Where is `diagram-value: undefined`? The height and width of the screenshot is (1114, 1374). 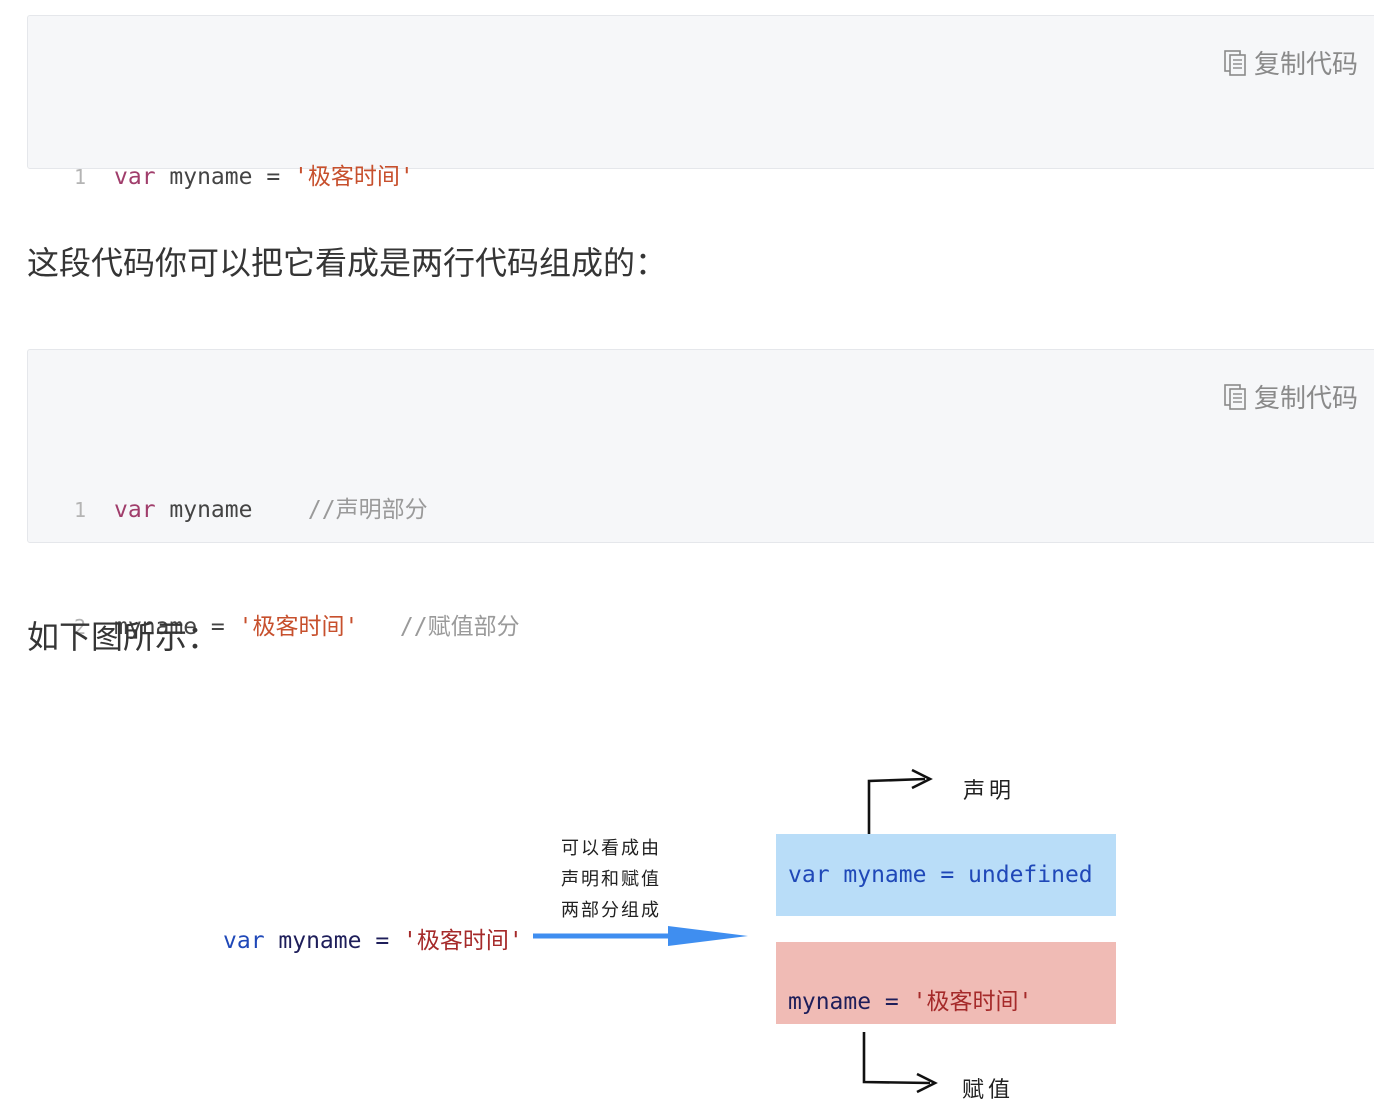
diagram-value: undefined is located at coordinates (1030, 875).